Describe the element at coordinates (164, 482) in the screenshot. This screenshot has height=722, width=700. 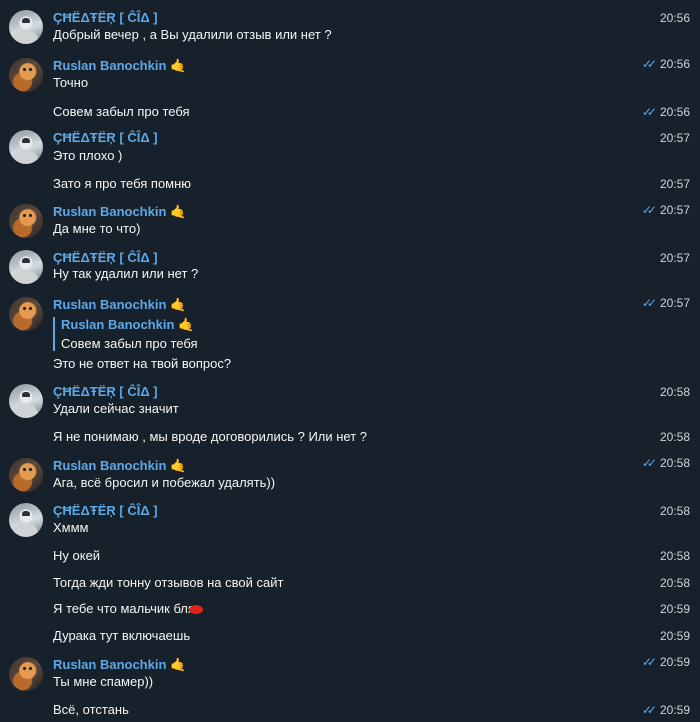
I see `message-text: Ага, всё бросил и побежал удалять))` at that location.